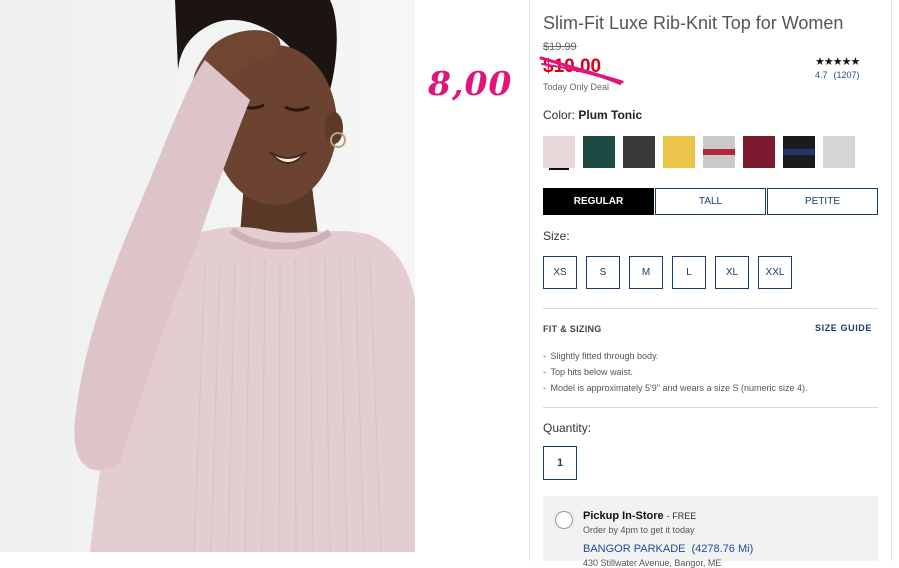 Image resolution: width=899 pixels, height=568 pixels. Describe the element at coordinates (679, 152) in the screenshot. I see `color-swatch-mustard` at that location.